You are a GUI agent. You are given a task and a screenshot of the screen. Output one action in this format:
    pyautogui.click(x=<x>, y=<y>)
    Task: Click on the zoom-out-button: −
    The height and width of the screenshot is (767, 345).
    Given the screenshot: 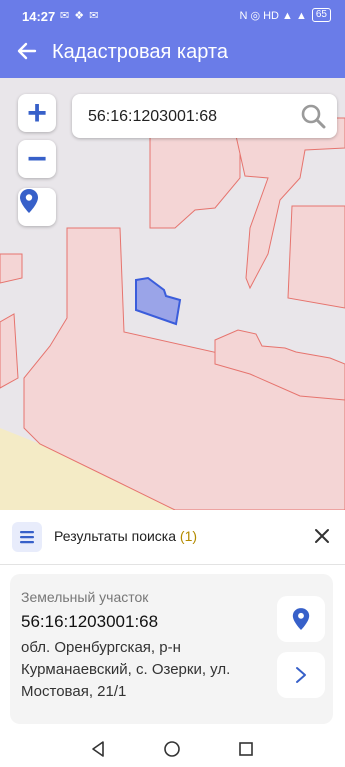 What is the action you would take?
    pyautogui.click(x=37, y=159)
    